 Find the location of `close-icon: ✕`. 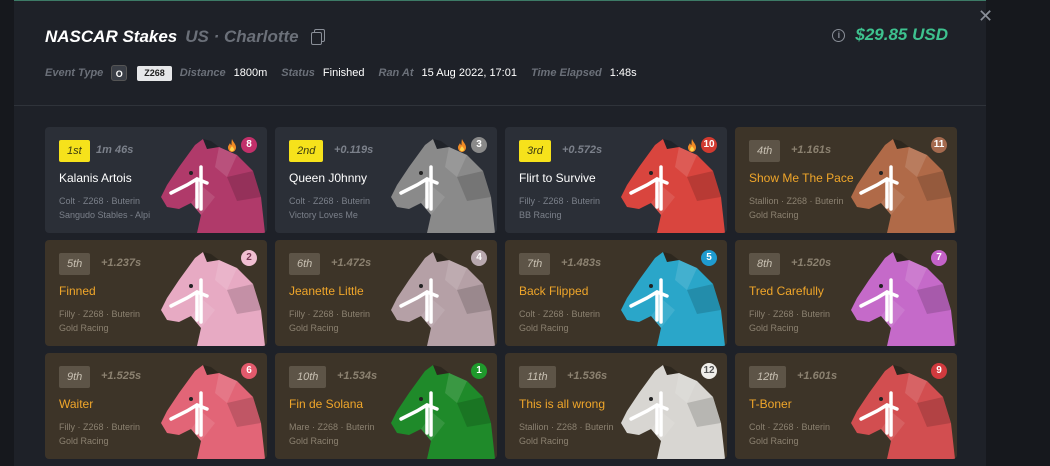

close-icon: ✕ is located at coordinates (985, 16).